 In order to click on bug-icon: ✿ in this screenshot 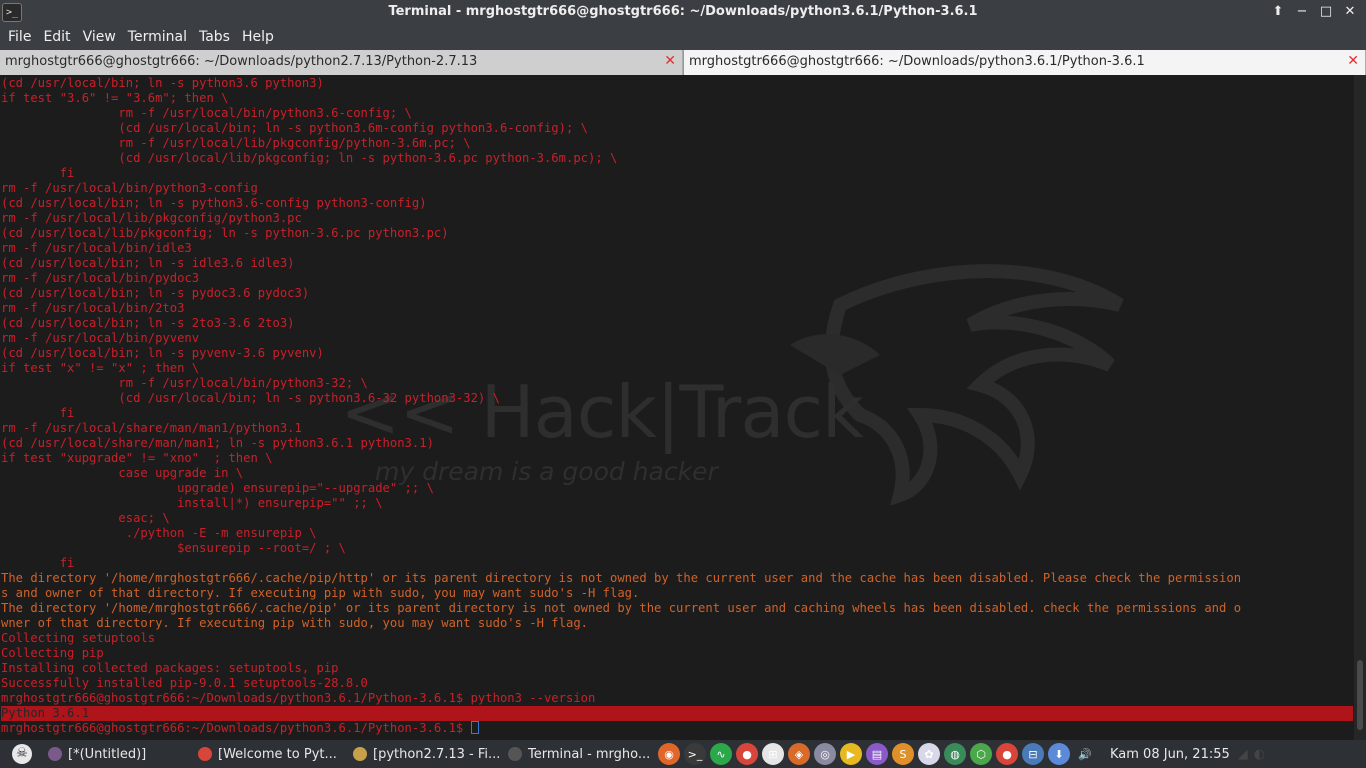, I will do `click(929, 754)`.